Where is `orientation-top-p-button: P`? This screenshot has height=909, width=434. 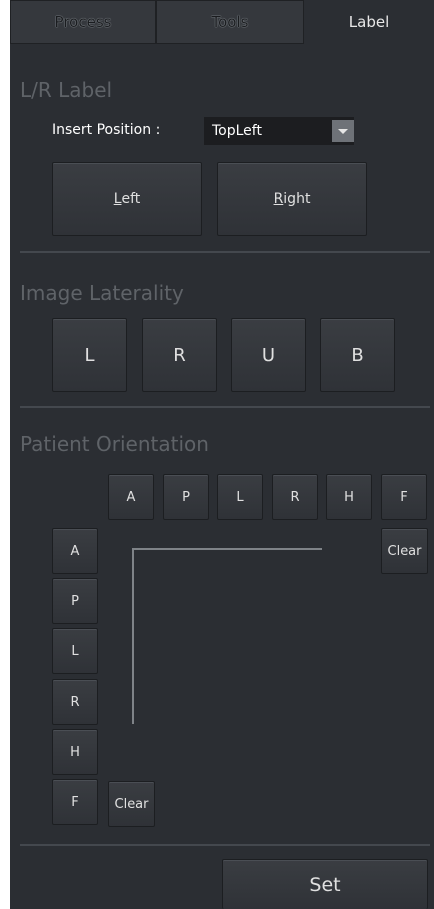 orientation-top-p-button: P is located at coordinates (186, 497).